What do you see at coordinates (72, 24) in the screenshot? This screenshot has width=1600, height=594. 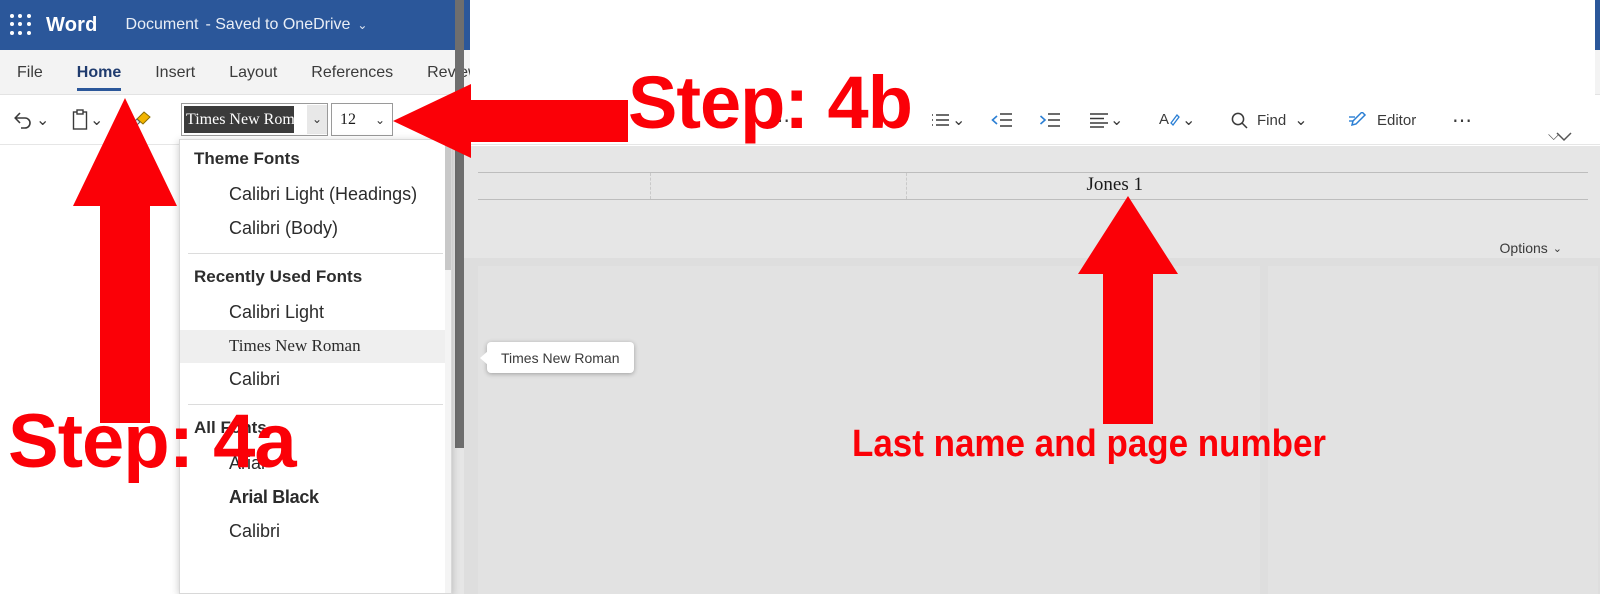 I see `app-name: Word` at bounding box center [72, 24].